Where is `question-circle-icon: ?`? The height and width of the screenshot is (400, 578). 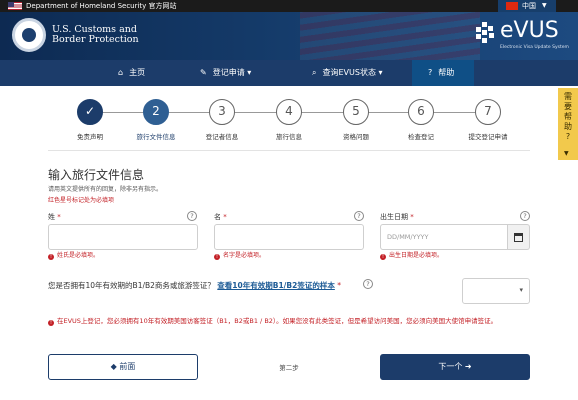
question-circle-icon: ? is located at coordinates (430, 72).